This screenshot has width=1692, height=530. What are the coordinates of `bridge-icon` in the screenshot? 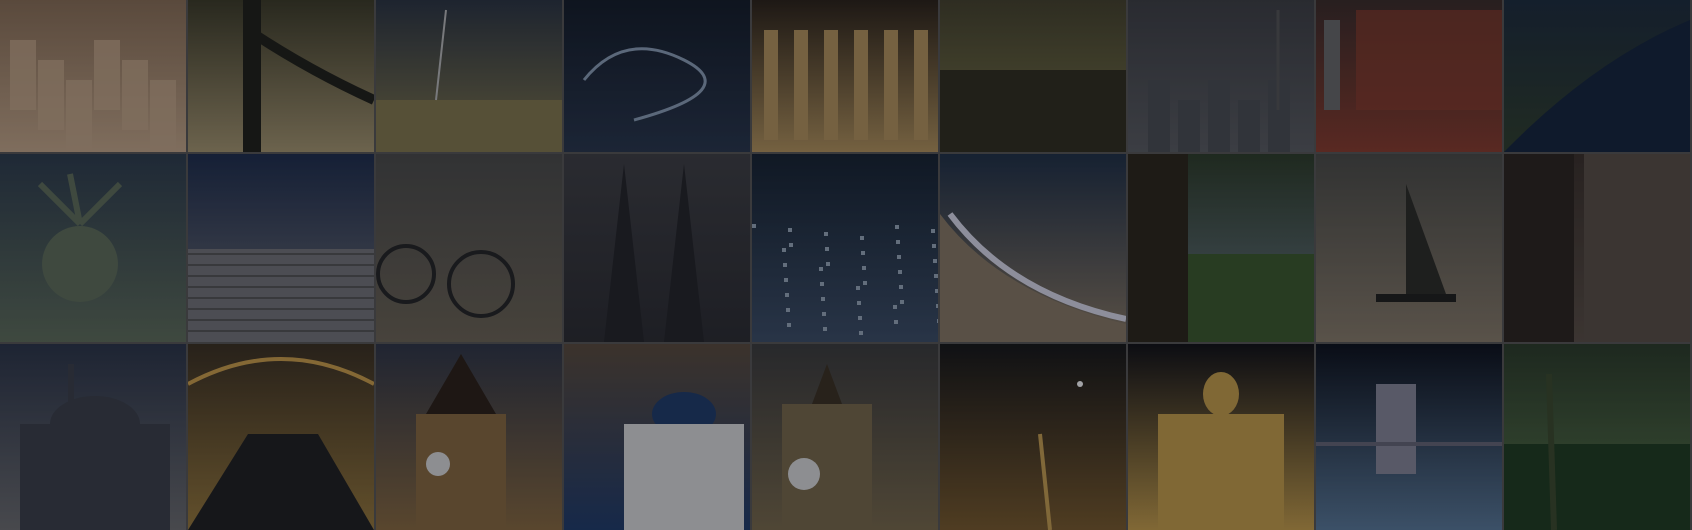 It's located at (281, 76).